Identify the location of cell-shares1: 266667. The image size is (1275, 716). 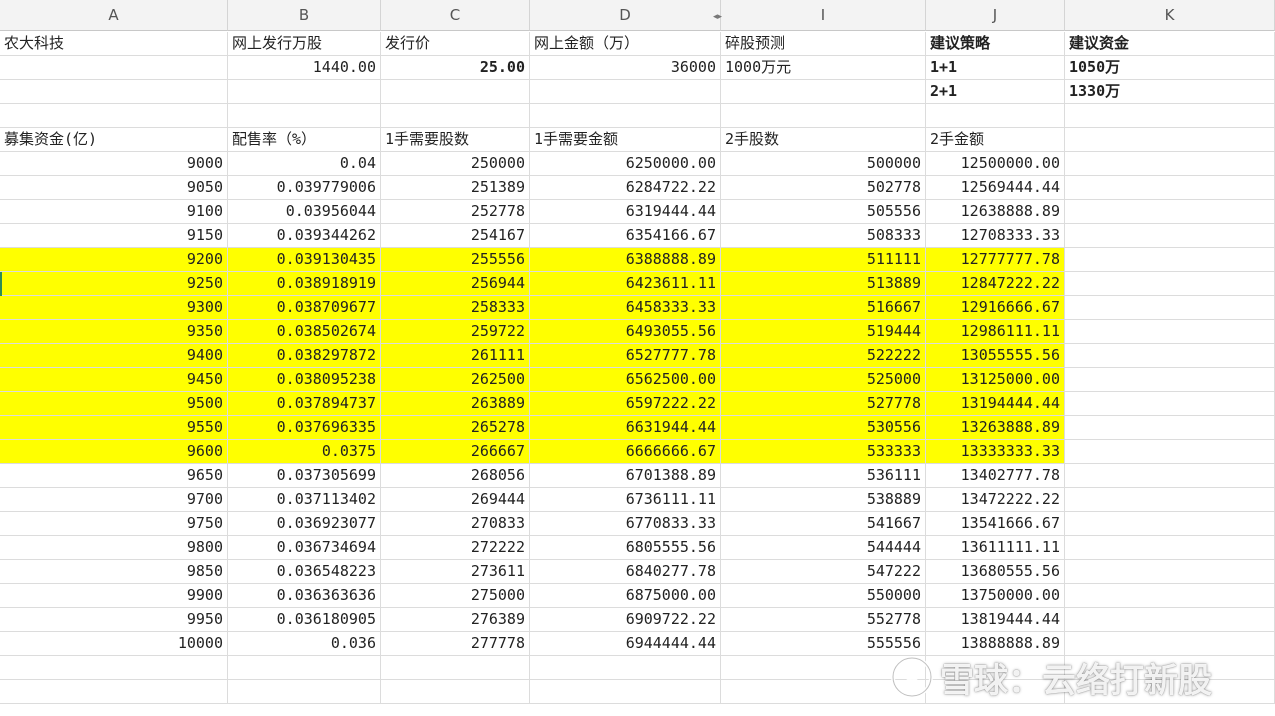
(455, 452).